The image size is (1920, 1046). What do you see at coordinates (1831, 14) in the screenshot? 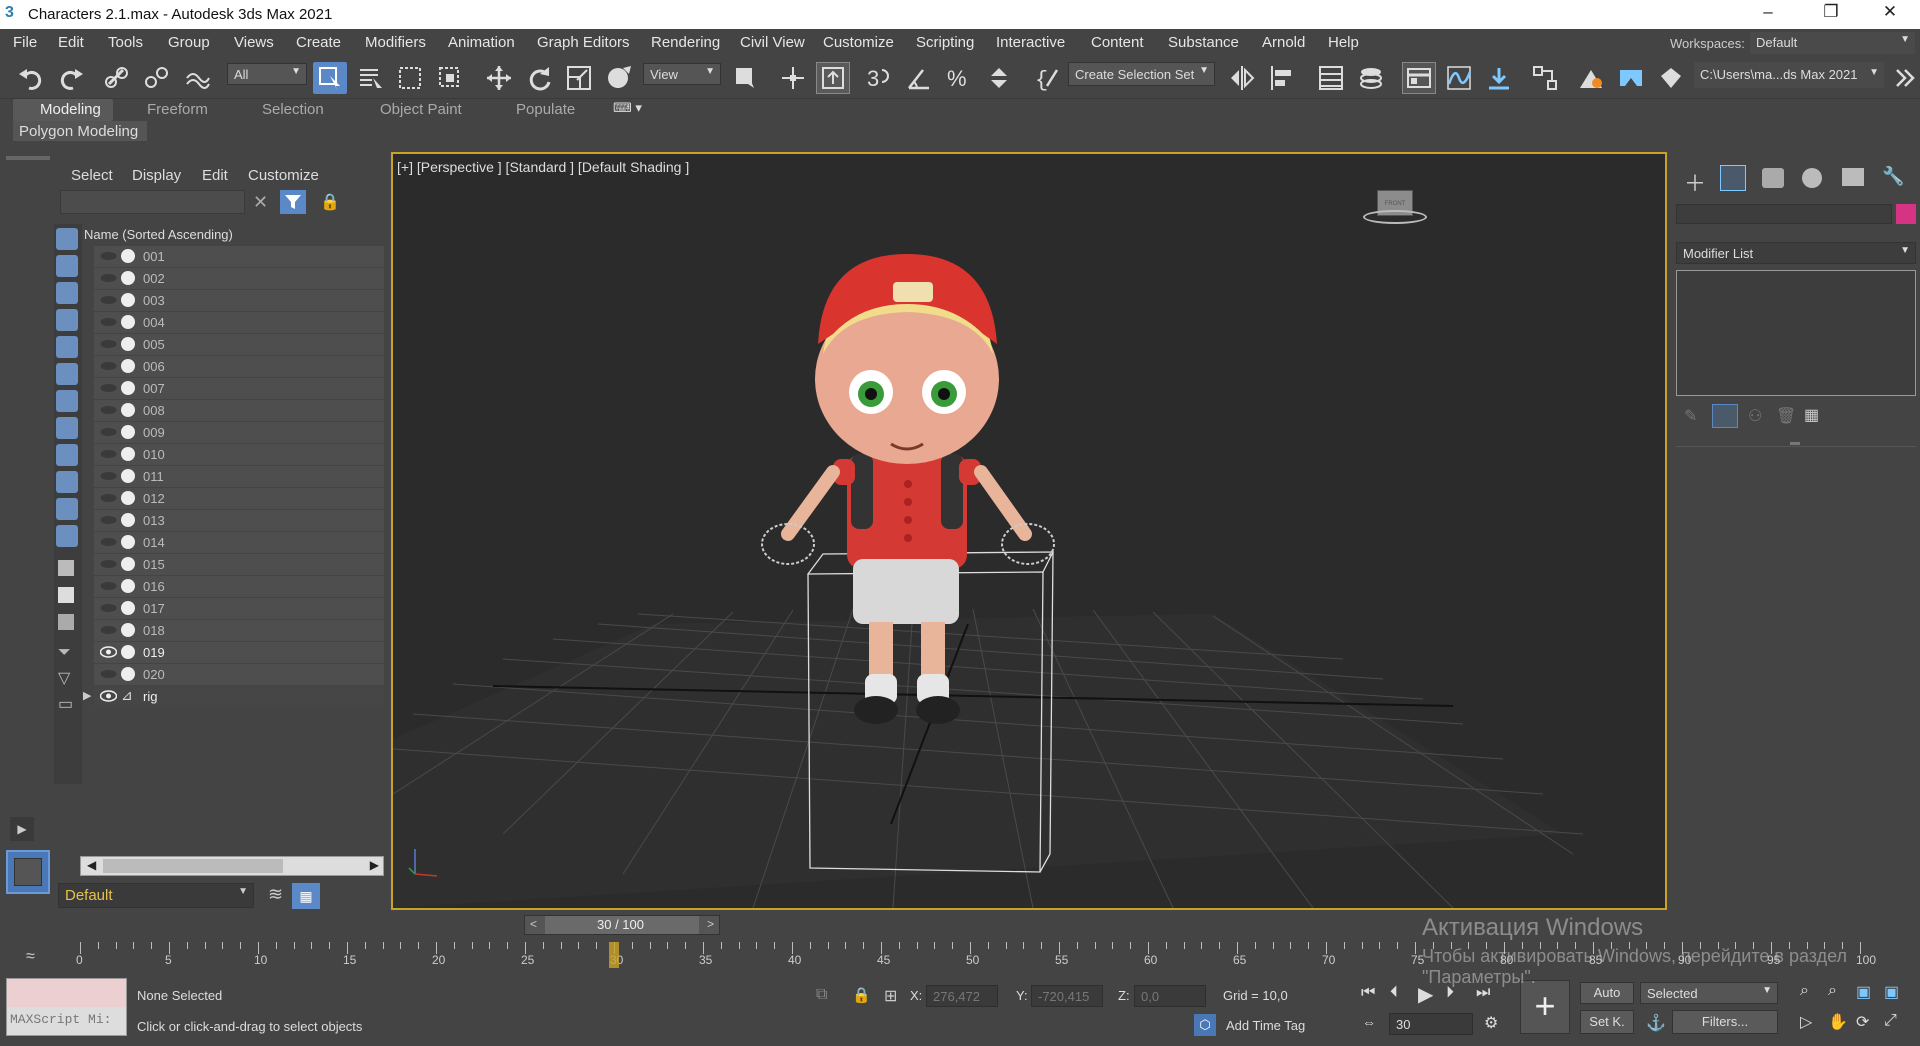
I see `restore-button: ❐` at bounding box center [1831, 14].